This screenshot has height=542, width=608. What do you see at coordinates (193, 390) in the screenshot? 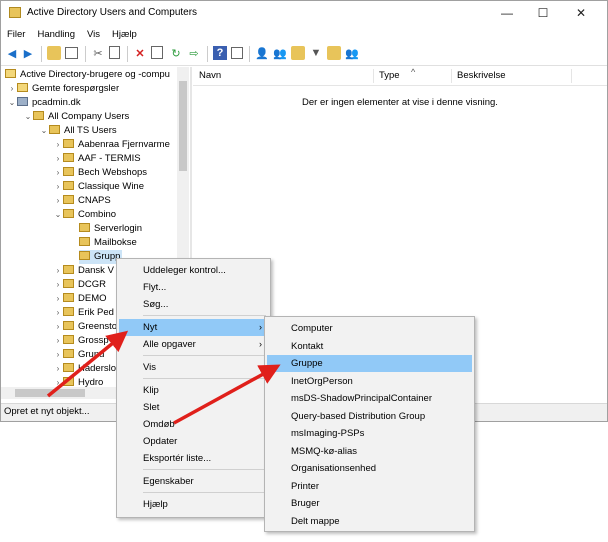
I see `menu-item-cut: Klip` at bounding box center [193, 390].